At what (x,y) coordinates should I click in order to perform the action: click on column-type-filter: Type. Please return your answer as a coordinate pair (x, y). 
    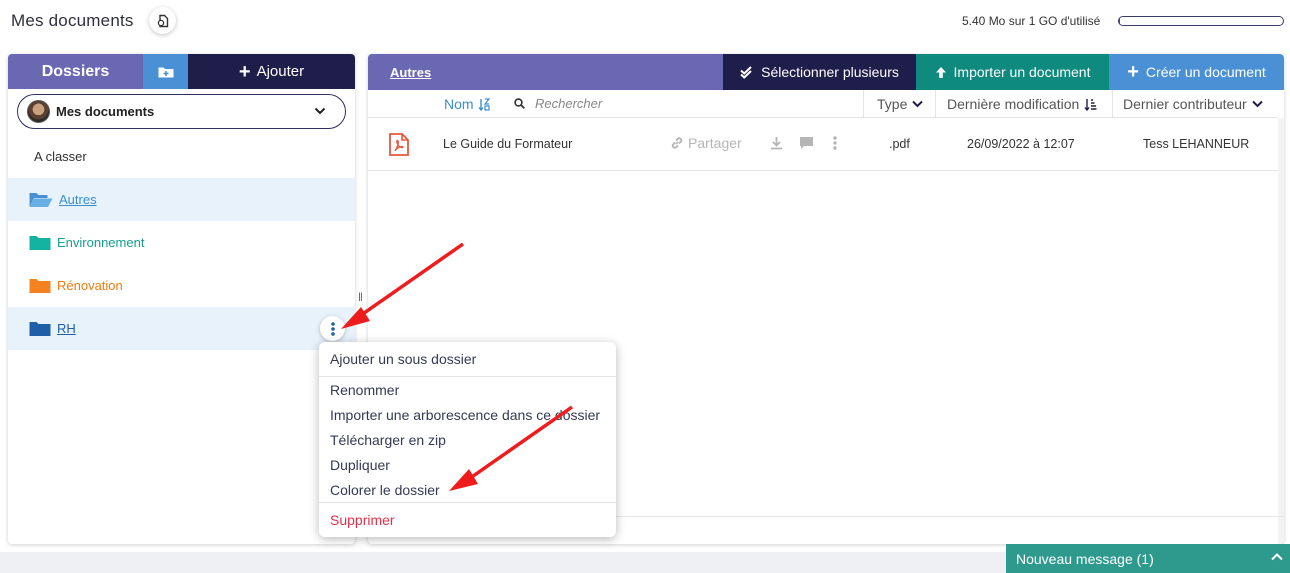
    Looking at the image, I should click on (900, 104).